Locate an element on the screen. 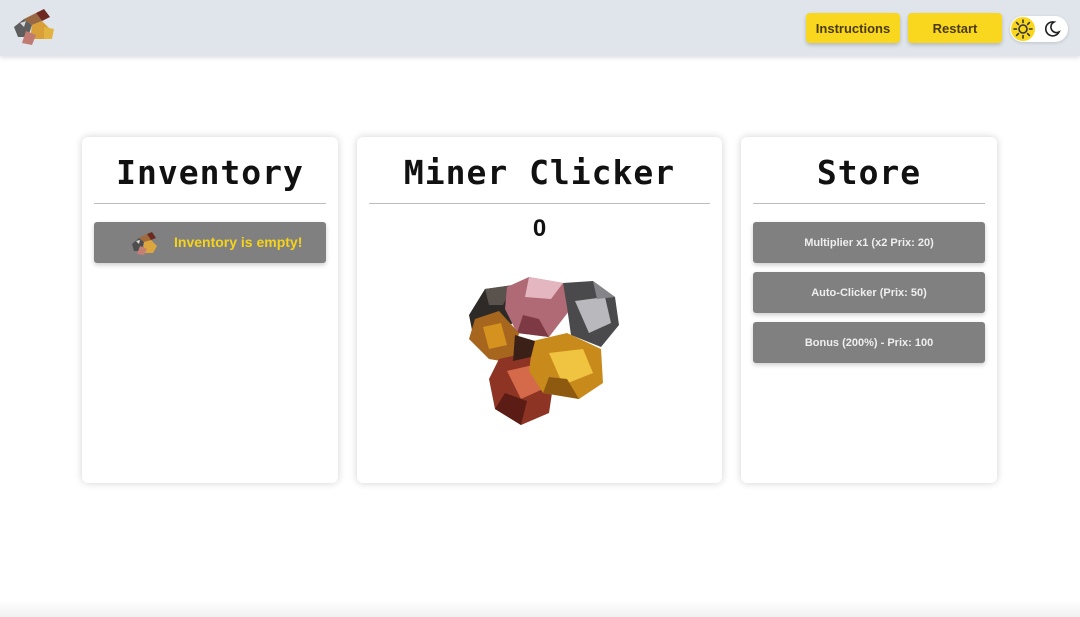 The width and height of the screenshot is (1080, 617). ore-cluster-click-button is located at coordinates (540, 352).